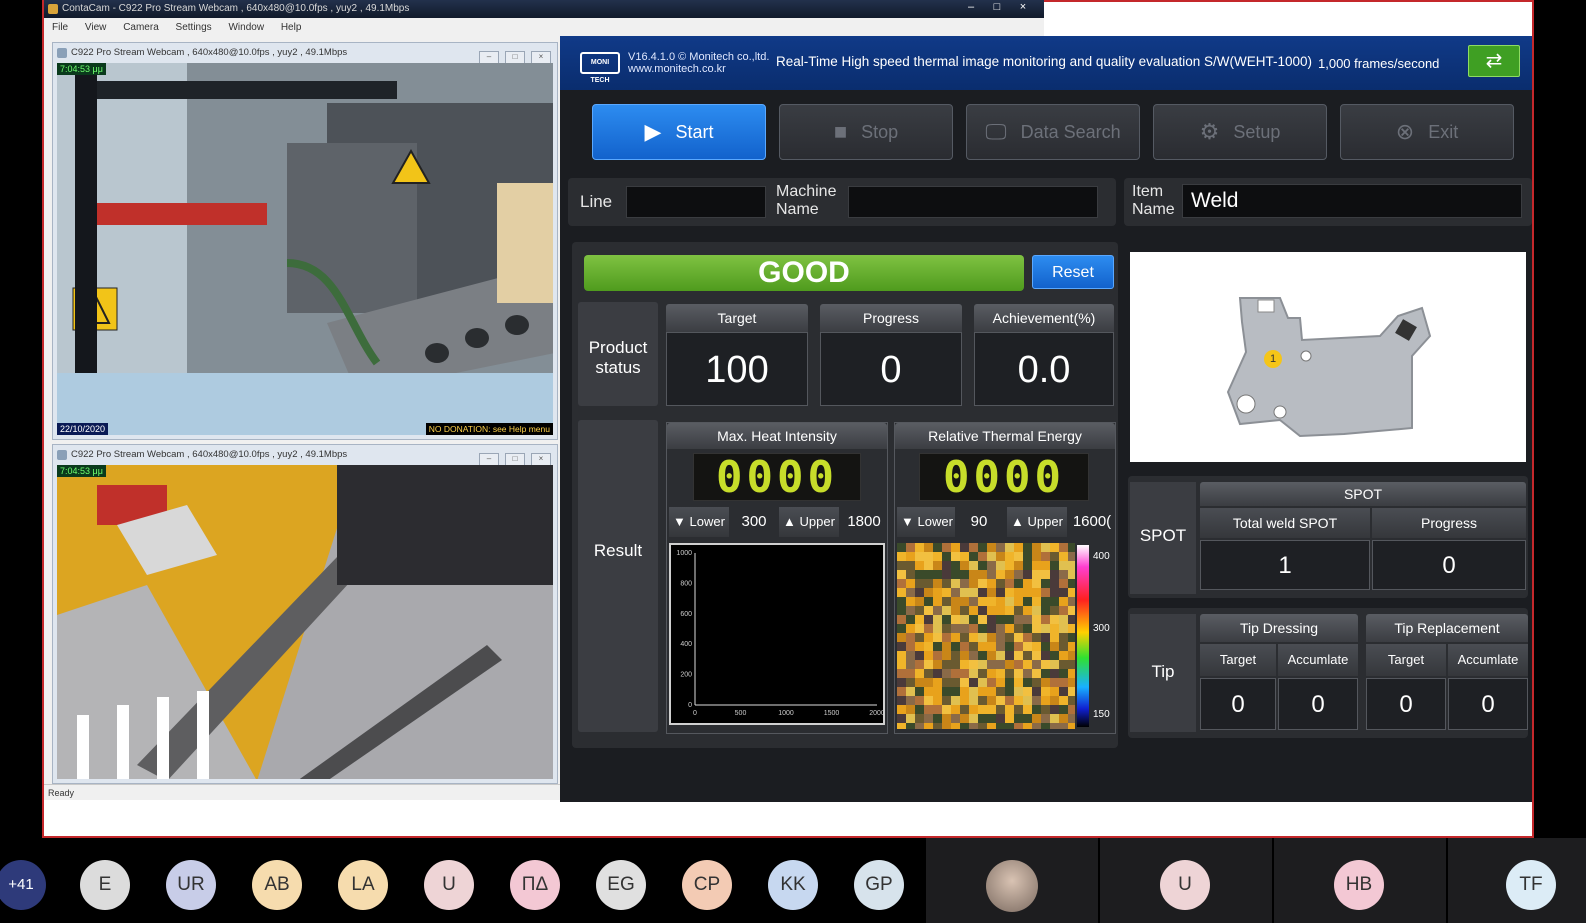  What do you see at coordinates (535, 885) in the screenshot?
I see `participant-avatar: ΠΔ` at bounding box center [535, 885].